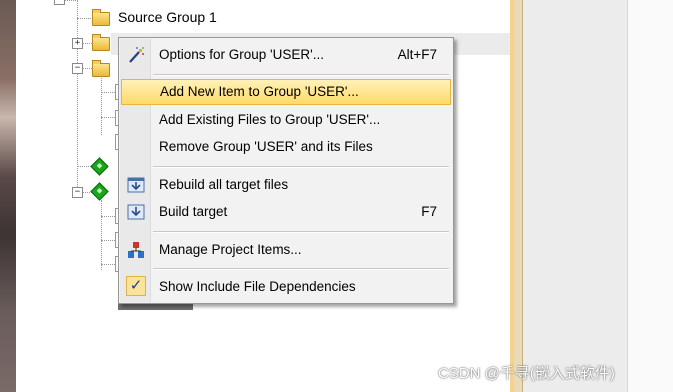 This screenshot has height=392, width=673. What do you see at coordinates (136, 55) in the screenshot?
I see `wand-icon` at bounding box center [136, 55].